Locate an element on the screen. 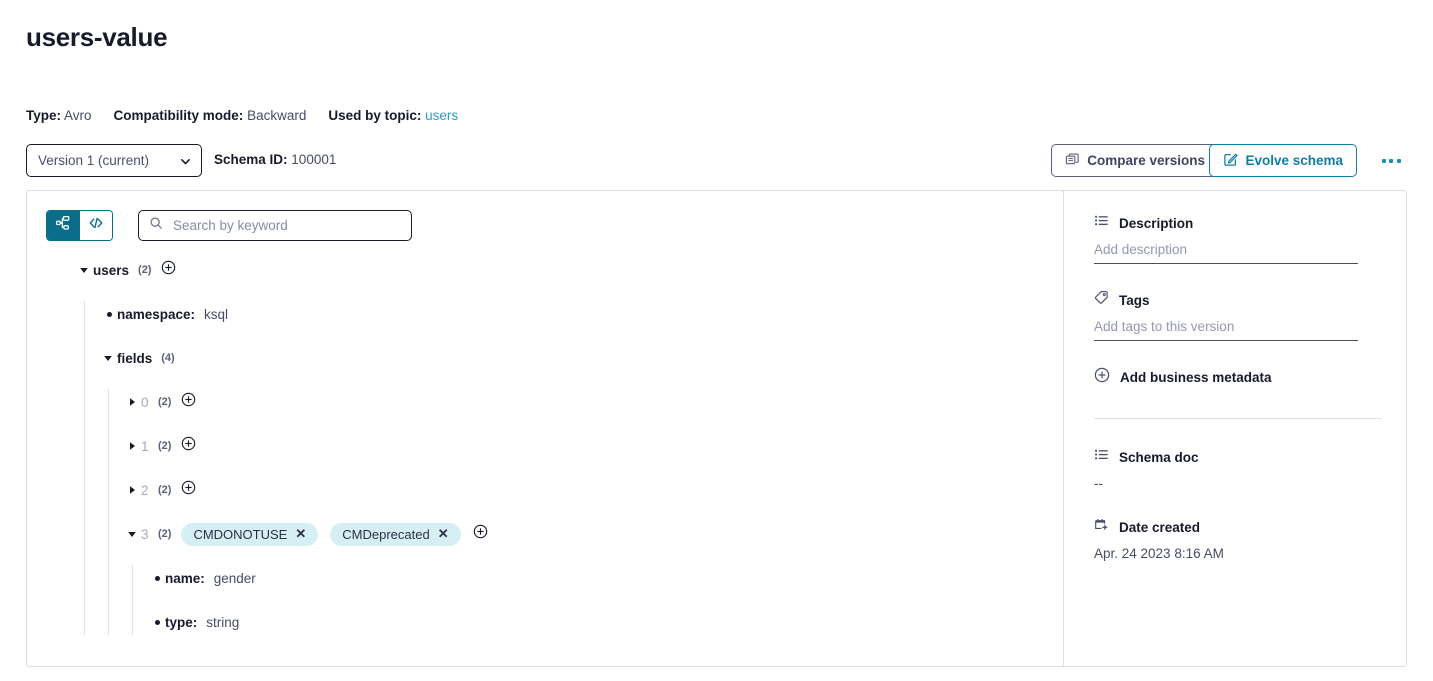 Image resolution: width=1433 pixels, height=681 pixels. search-input is located at coordinates (286, 225).